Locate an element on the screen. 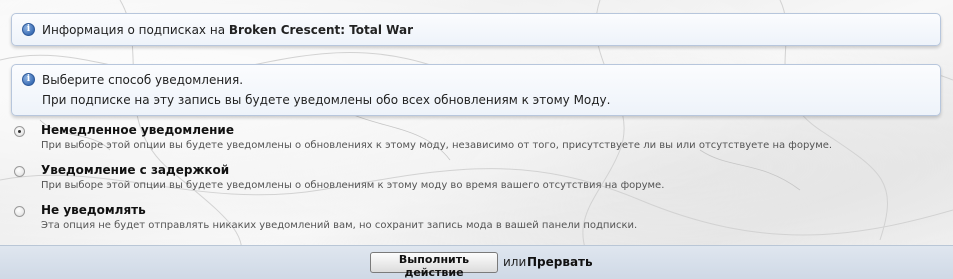 The width and height of the screenshot is (953, 279). notice-title-subject: Broken Crescent: Total War is located at coordinates (320, 30).